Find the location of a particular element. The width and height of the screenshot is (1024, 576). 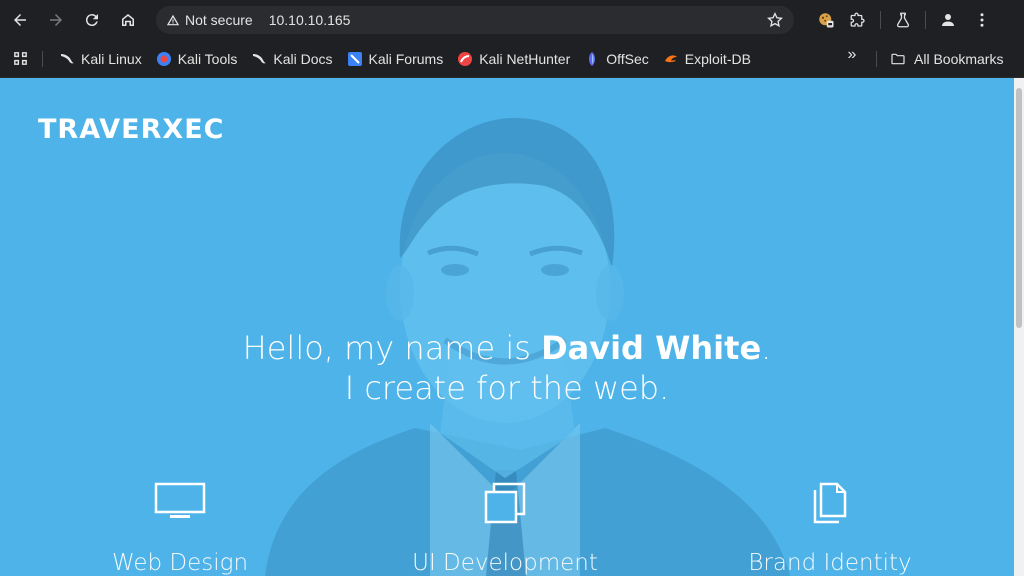

labs-button is located at coordinates (903, 20).